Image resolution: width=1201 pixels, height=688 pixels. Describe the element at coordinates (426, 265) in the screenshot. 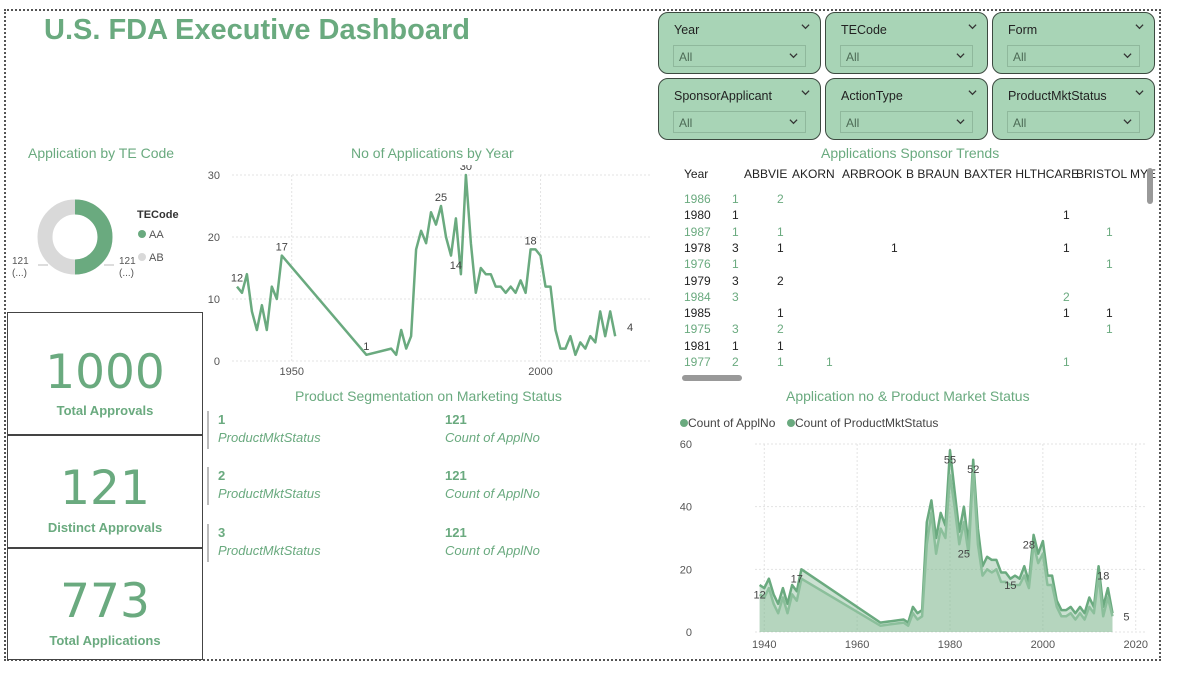

I see `applications-line` at that location.